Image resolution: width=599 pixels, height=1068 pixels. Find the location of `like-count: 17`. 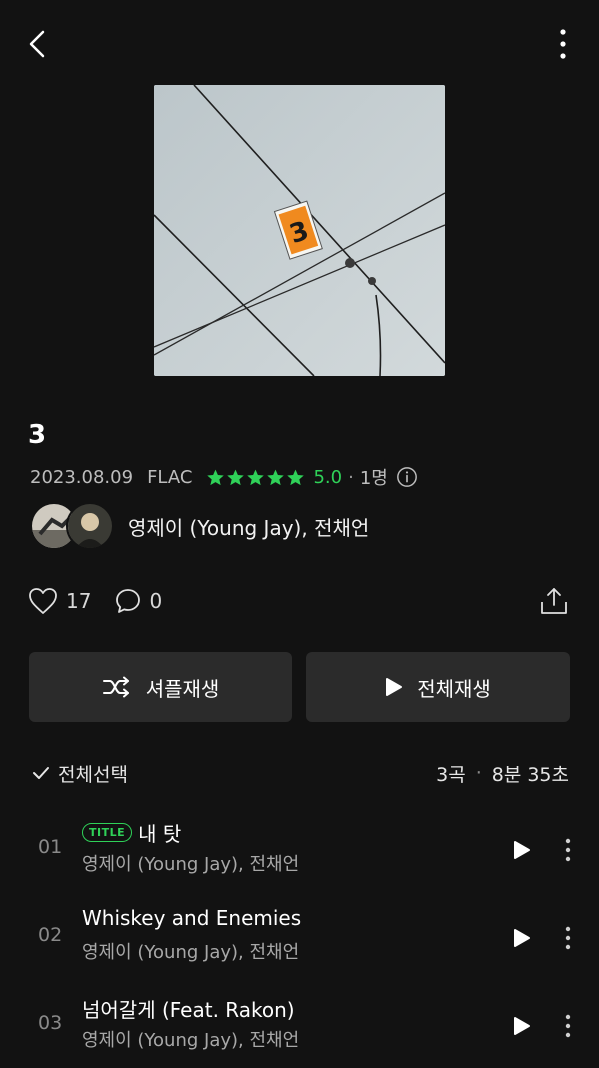

like-count: 17 is located at coordinates (79, 601).